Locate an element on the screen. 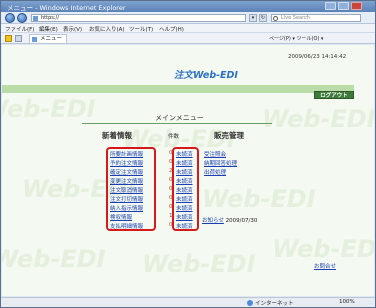 The height and width of the screenshot is (308, 376). forward-button is located at coordinates (22, 18).